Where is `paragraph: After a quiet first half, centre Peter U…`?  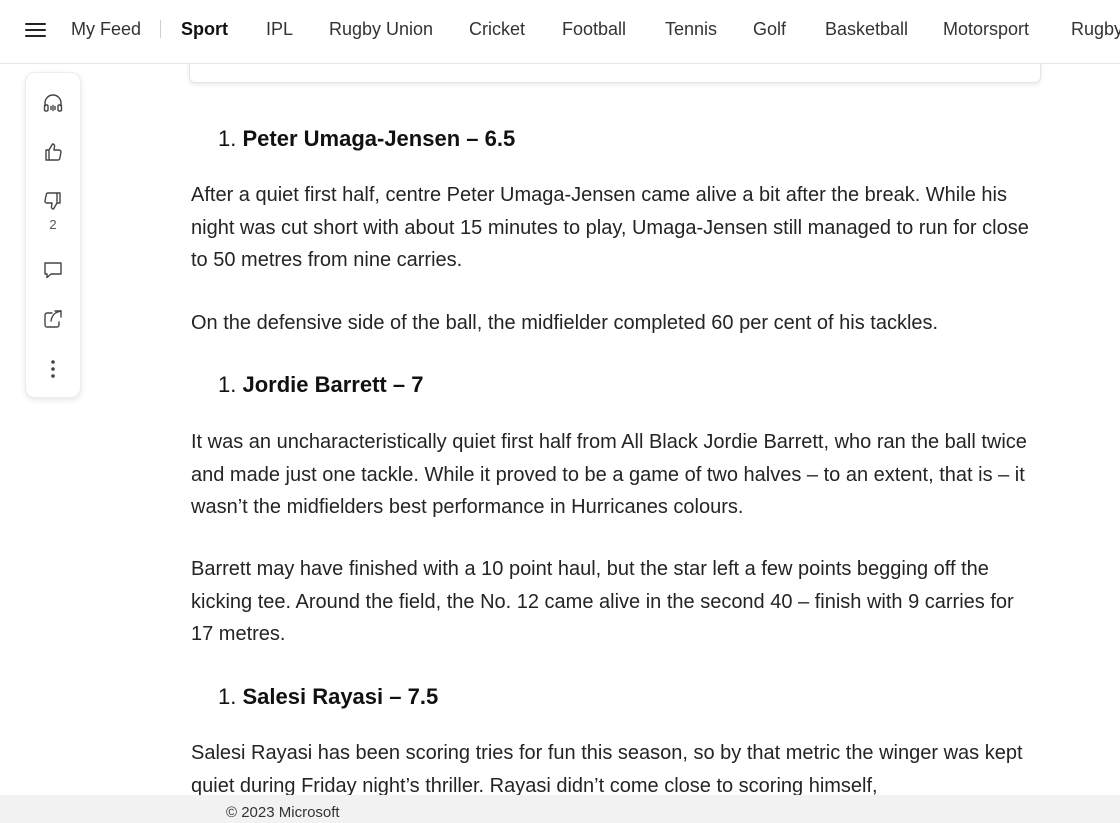
paragraph: After a quiet first half, centre Peter U… is located at coordinates (610, 227).